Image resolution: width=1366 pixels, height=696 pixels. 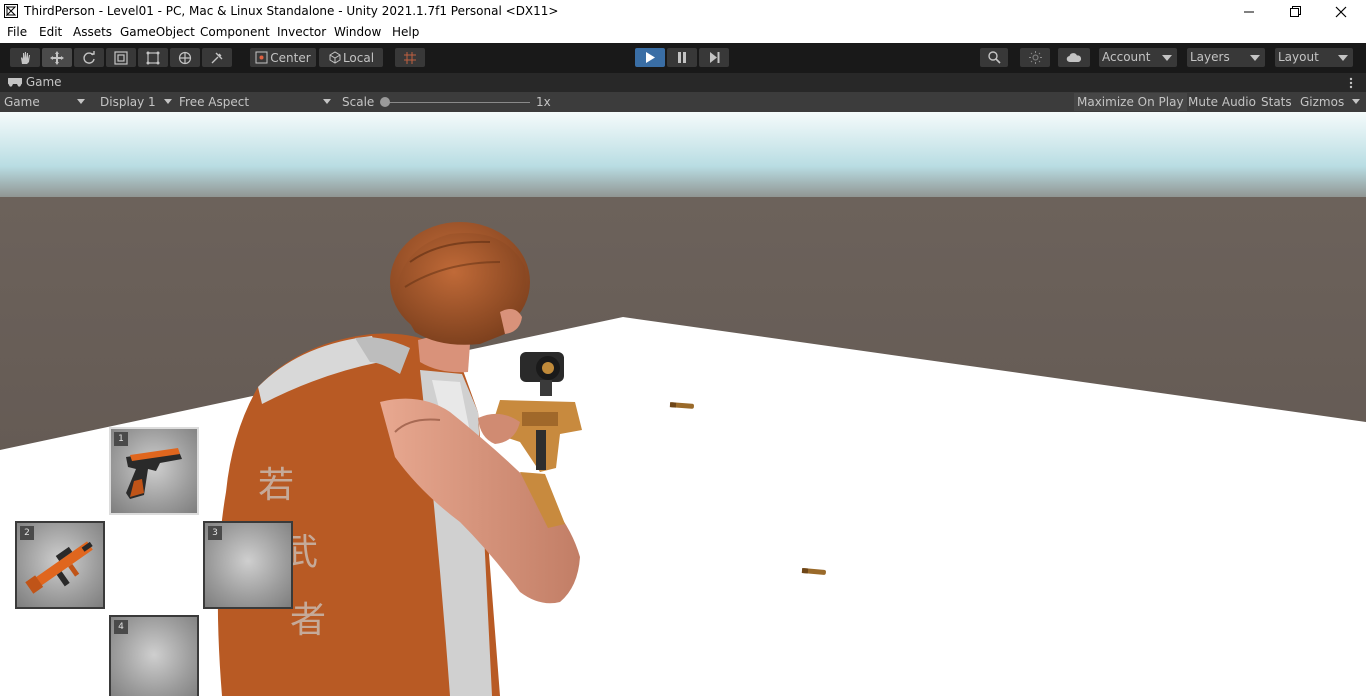 What do you see at coordinates (248, 565) in the screenshot?
I see `inventory-slot-3: 3` at bounding box center [248, 565].